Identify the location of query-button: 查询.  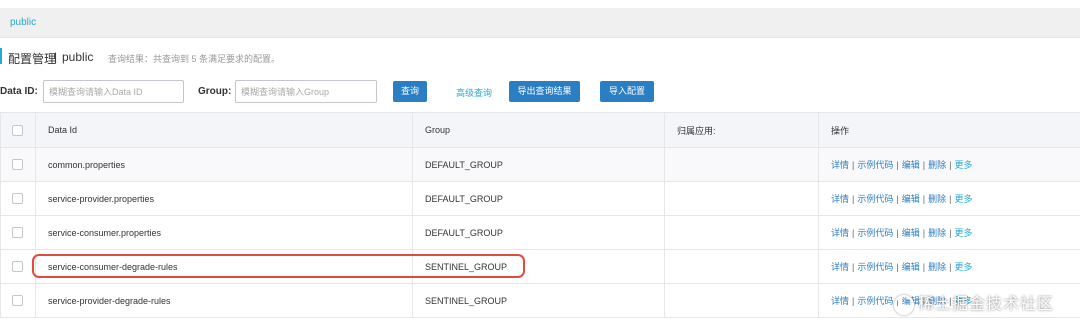
(410, 91).